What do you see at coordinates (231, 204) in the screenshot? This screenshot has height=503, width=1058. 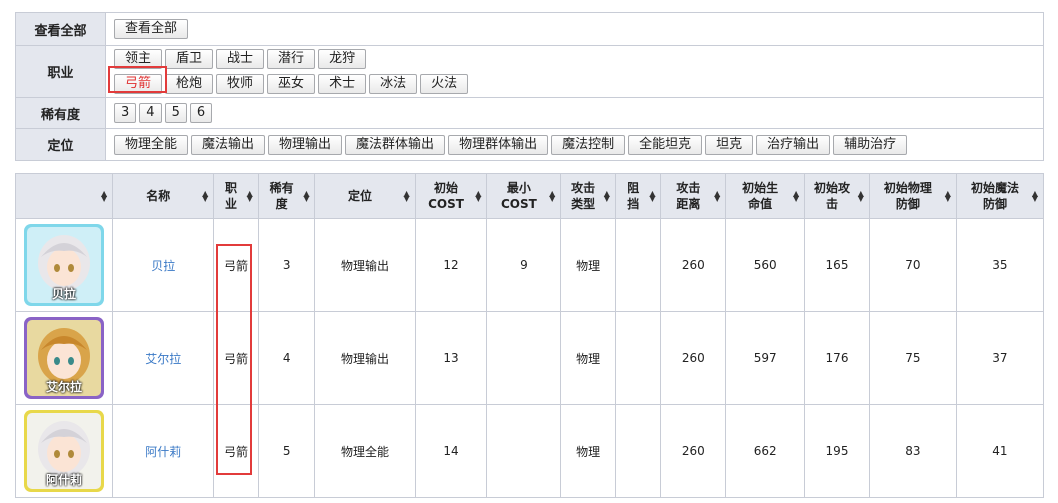 I see `column-header-text: 业` at bounding box center [231, 204].